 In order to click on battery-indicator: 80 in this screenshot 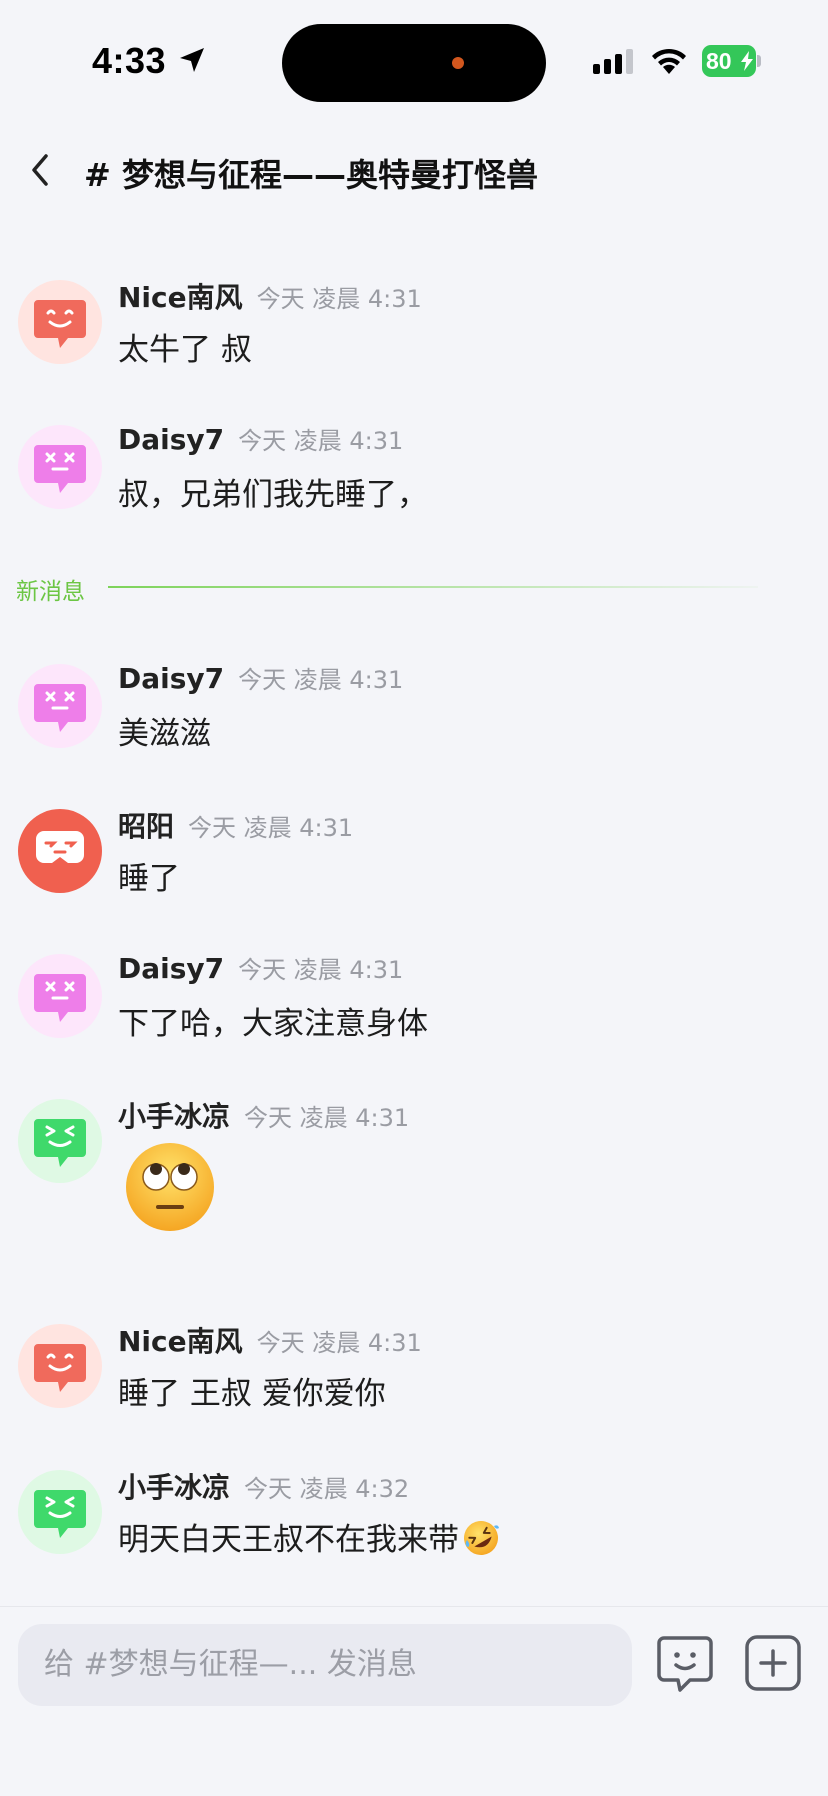, I will do `click(729, 61)`.